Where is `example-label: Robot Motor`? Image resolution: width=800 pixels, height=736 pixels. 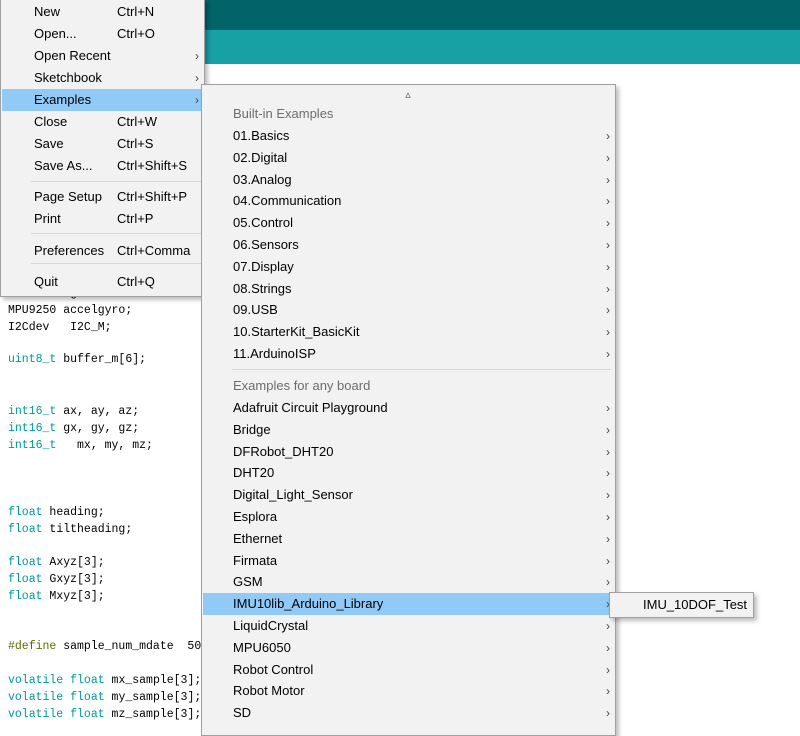 example-label: Robot Motor is located at coordinates (269, 691).